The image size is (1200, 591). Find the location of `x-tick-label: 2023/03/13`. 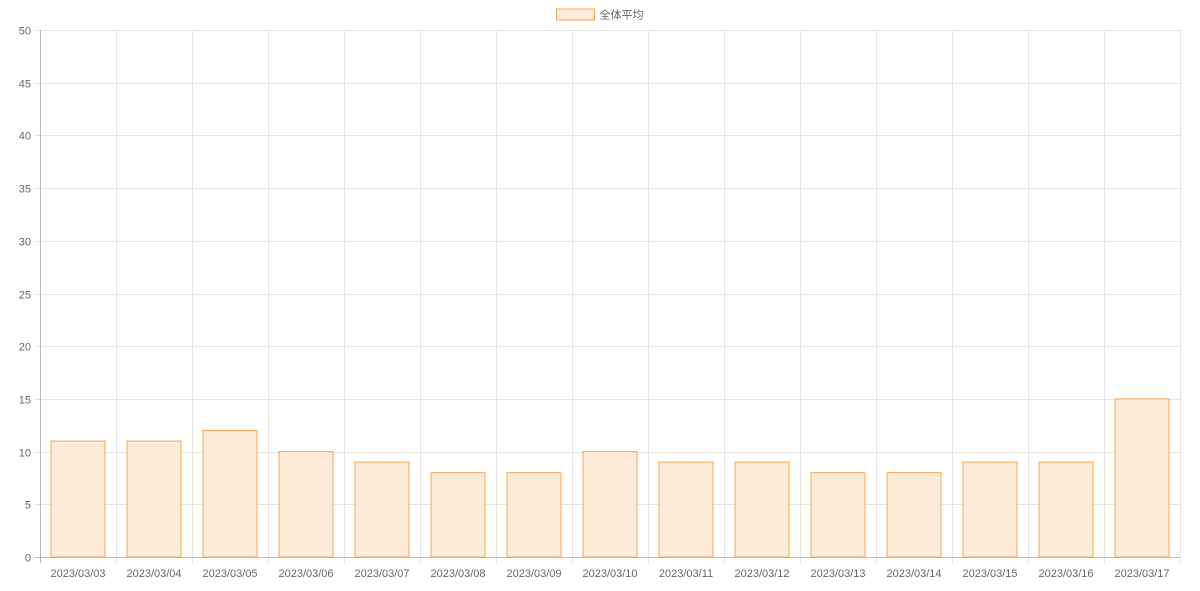

x-tick-label: 2023/03/13 is located at coordinates (837, 574).